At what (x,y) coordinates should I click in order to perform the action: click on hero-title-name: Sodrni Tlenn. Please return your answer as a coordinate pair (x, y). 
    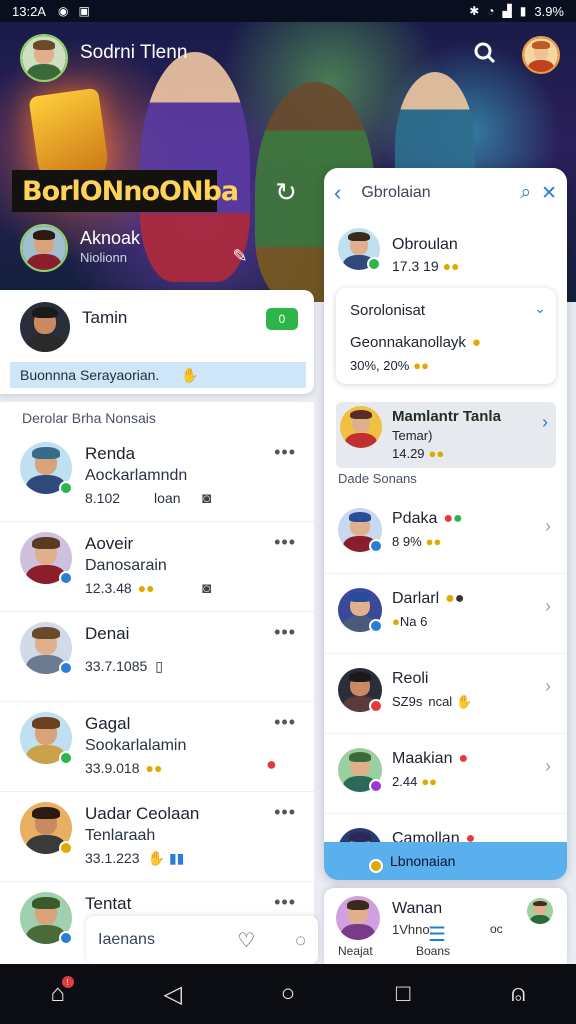
    Looking at the image, I should click on (134, 52).